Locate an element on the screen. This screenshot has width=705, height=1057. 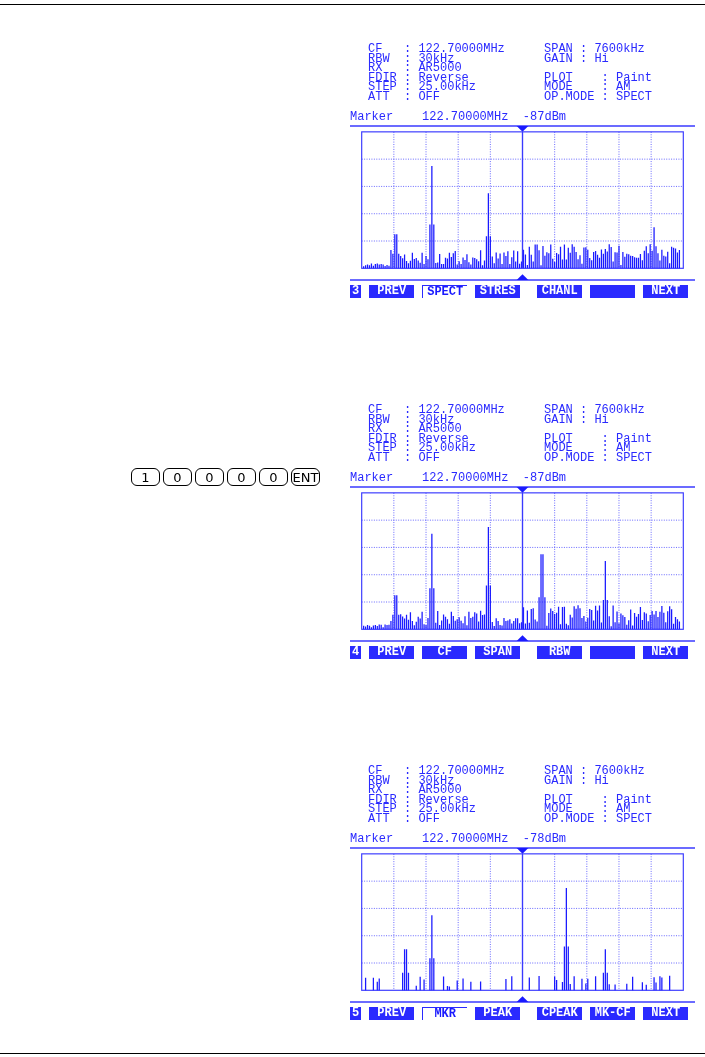
softkey-button: MK-CF is located at coordinates (613, 1013).